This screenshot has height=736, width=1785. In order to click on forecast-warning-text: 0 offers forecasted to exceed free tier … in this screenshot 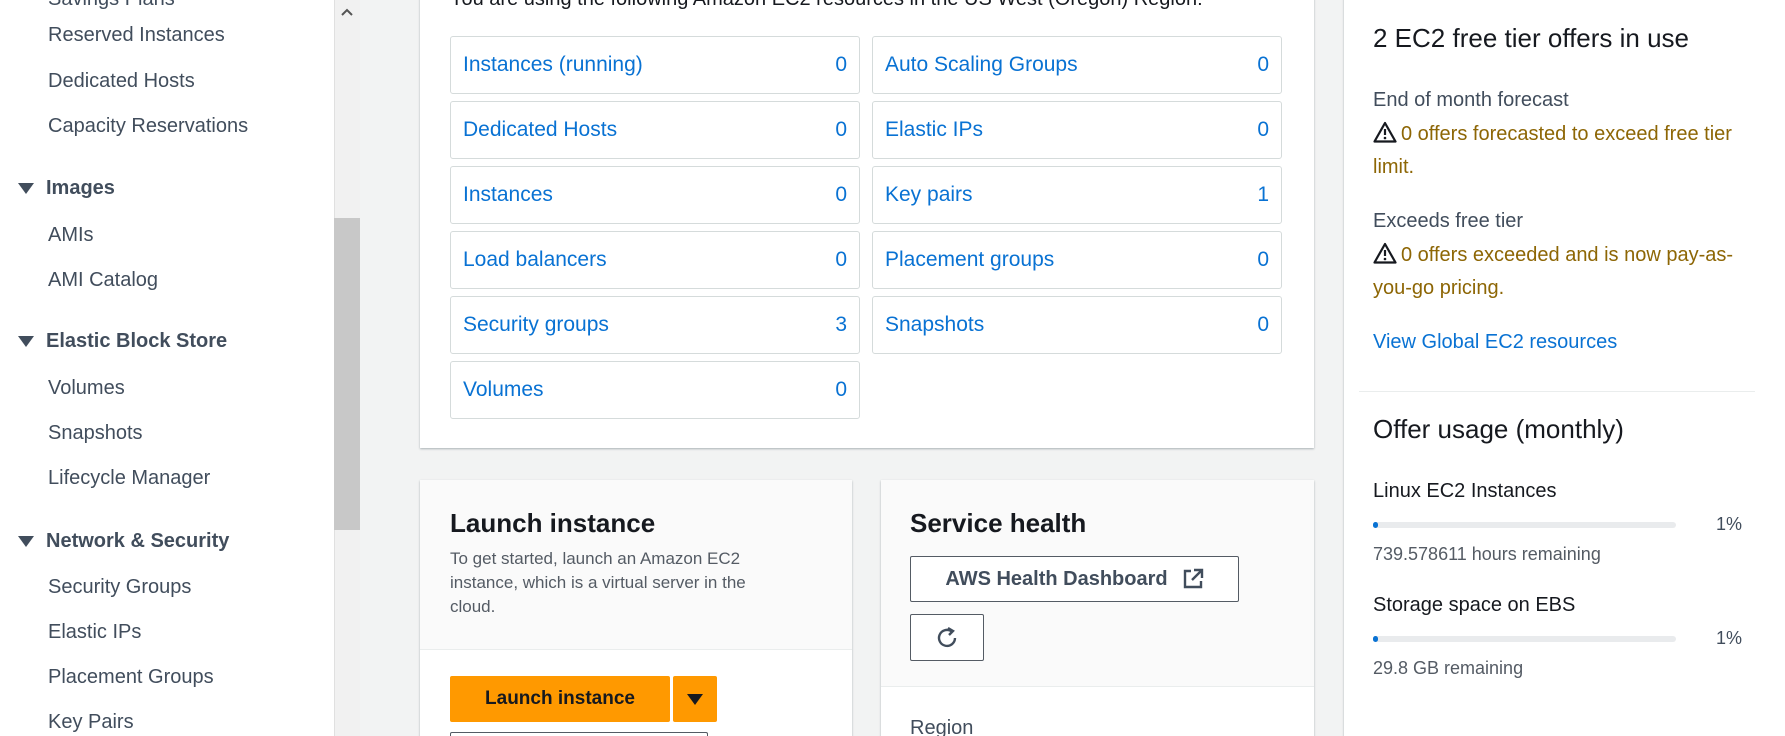, I will do `click(1552, 150)`.